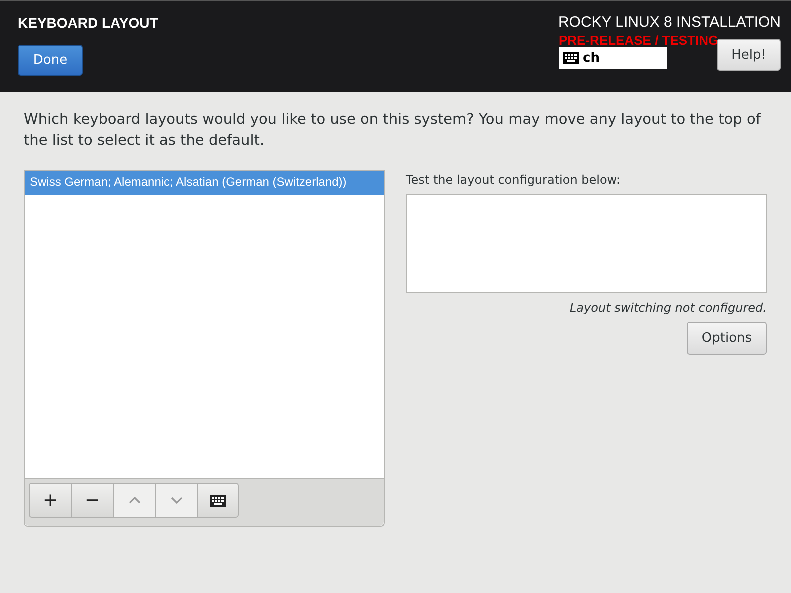 The width and height of the screenshot is (791, 593). Describe the element at coordinates (727, 338) in the screenshot. I see `options-button: Options` at that location.